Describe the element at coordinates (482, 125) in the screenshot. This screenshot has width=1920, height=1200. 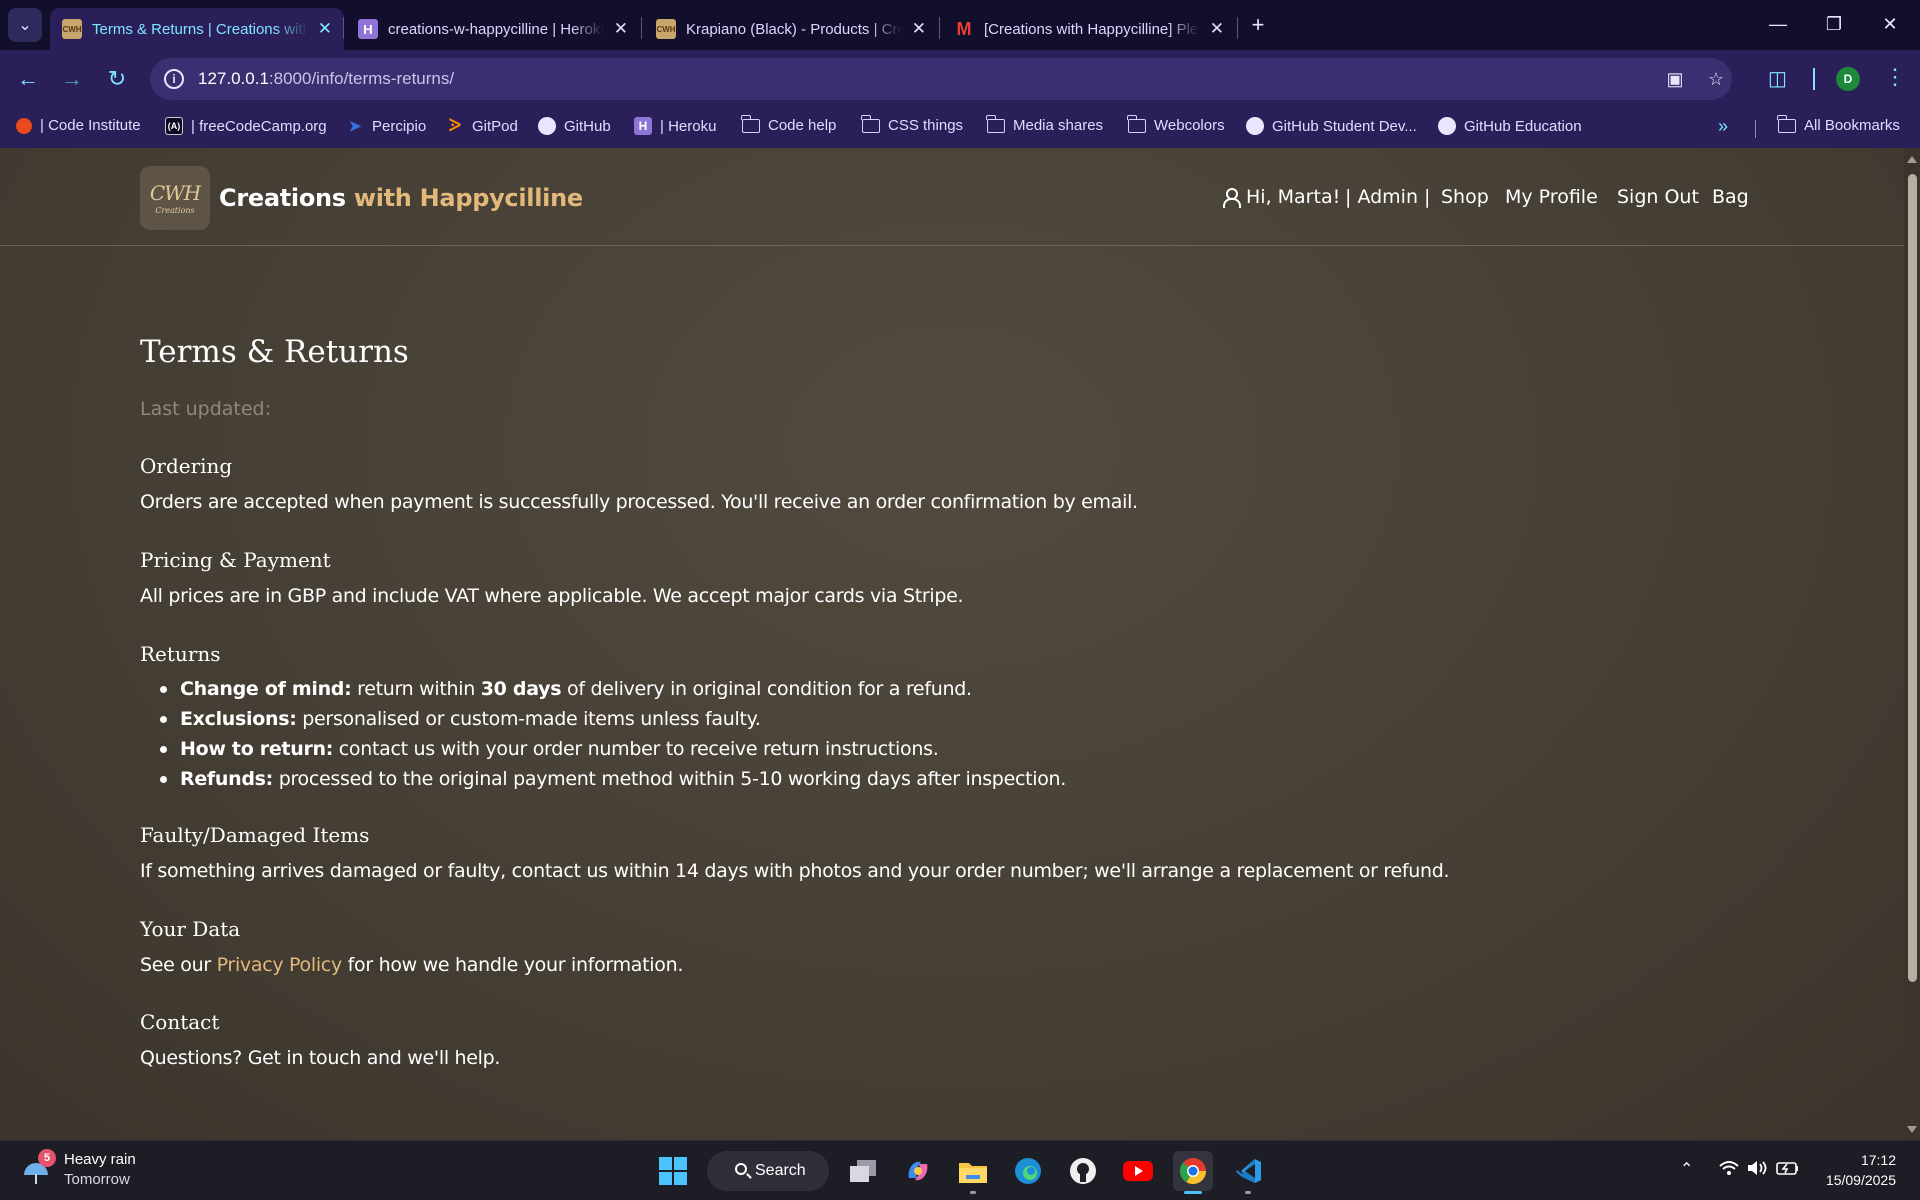
I see `bookmark-gitpod: ᐷ GitPod` at that location.